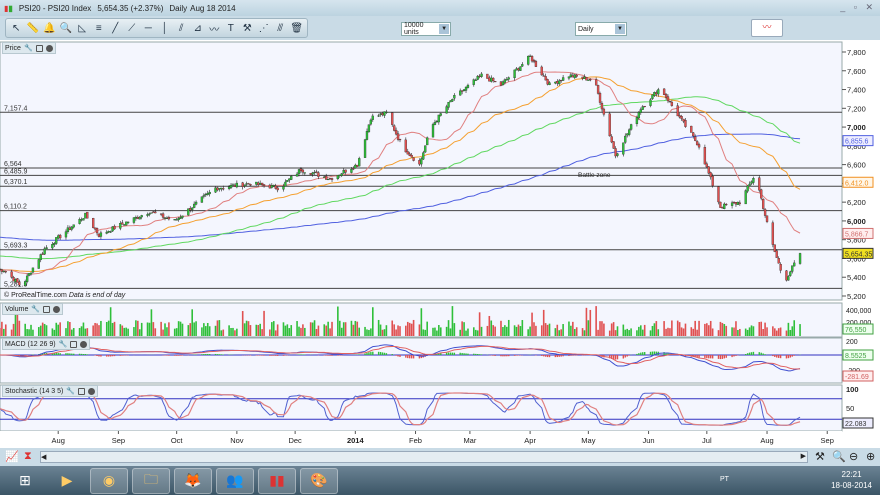  What do you see at coordinates (115, 28) in the screenshot?
I see `line-icon: ╱` at bounding box center [115, 28].